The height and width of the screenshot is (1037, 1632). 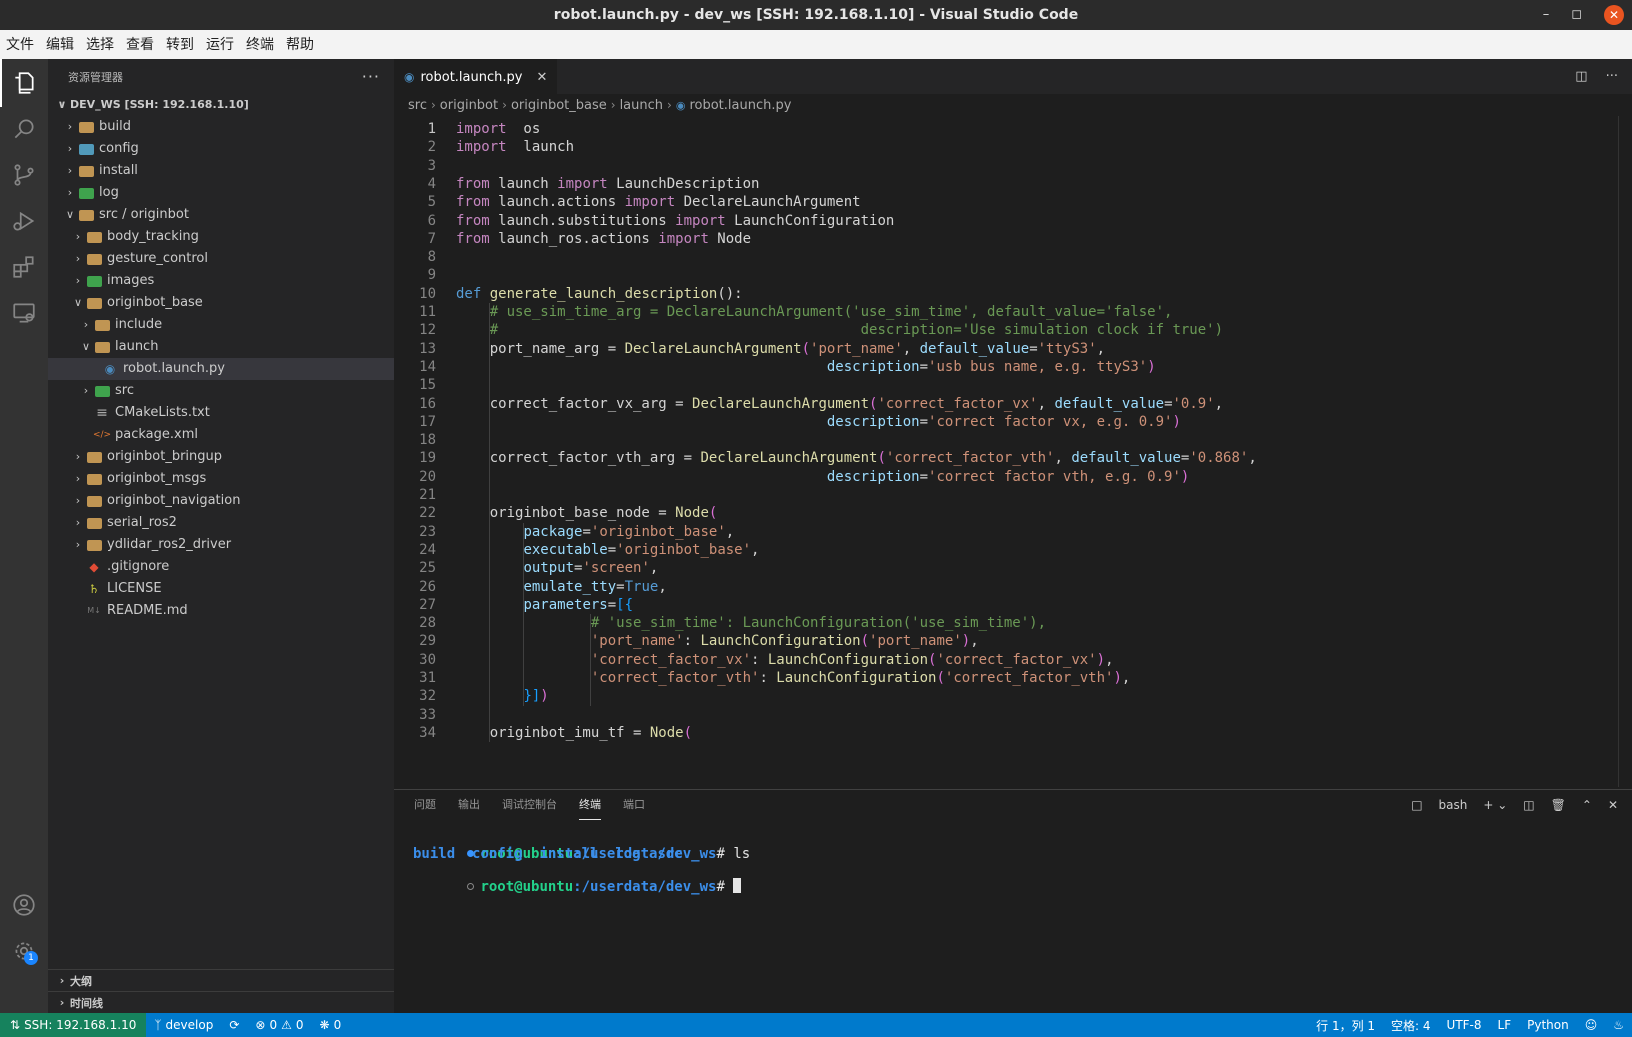 What do you see at coordinates (221, 193) in the screenshot?
I see `file-tree-item: › log` at bounding box center [221, 193].